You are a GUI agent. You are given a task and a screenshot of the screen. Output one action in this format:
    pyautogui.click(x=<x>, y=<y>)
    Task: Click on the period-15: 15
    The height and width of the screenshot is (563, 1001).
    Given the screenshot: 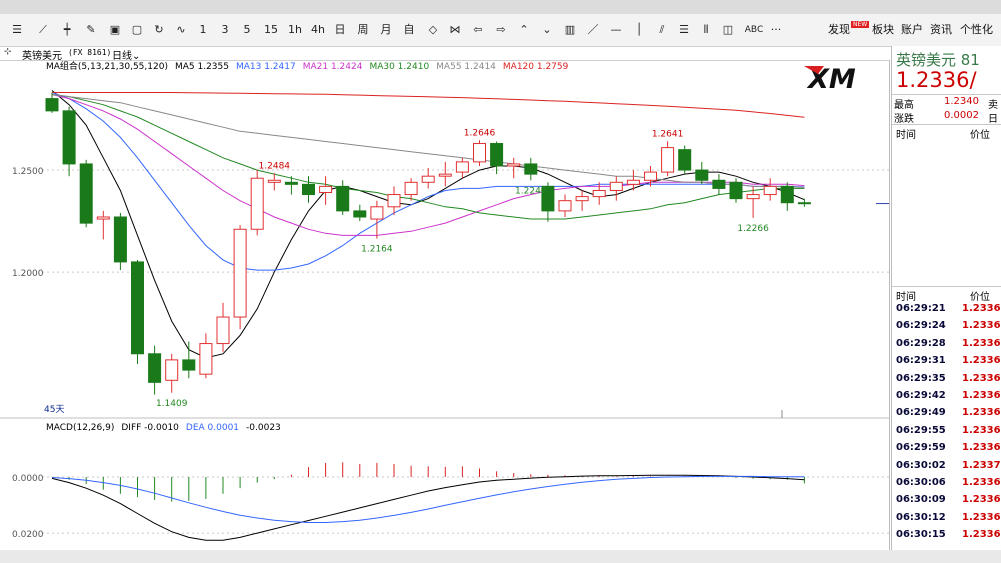 What is the action you would take?
    pyautogui.click(x=271, y=30)
    